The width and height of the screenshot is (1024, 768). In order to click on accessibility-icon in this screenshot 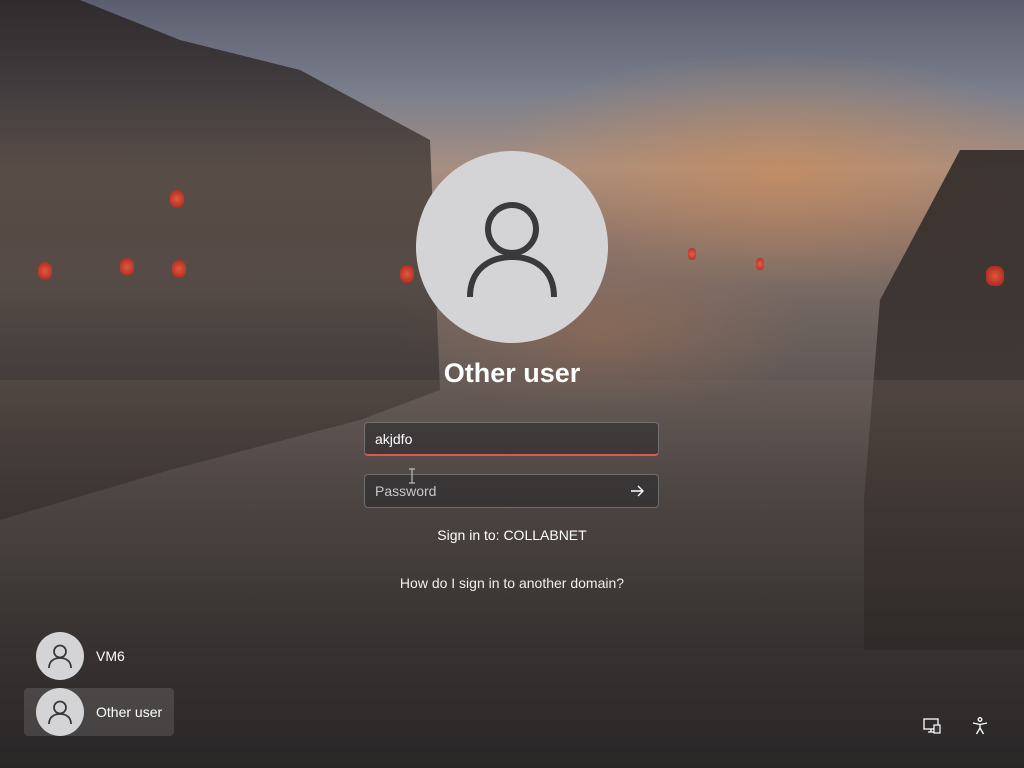, I will do `click(980, 726)`.